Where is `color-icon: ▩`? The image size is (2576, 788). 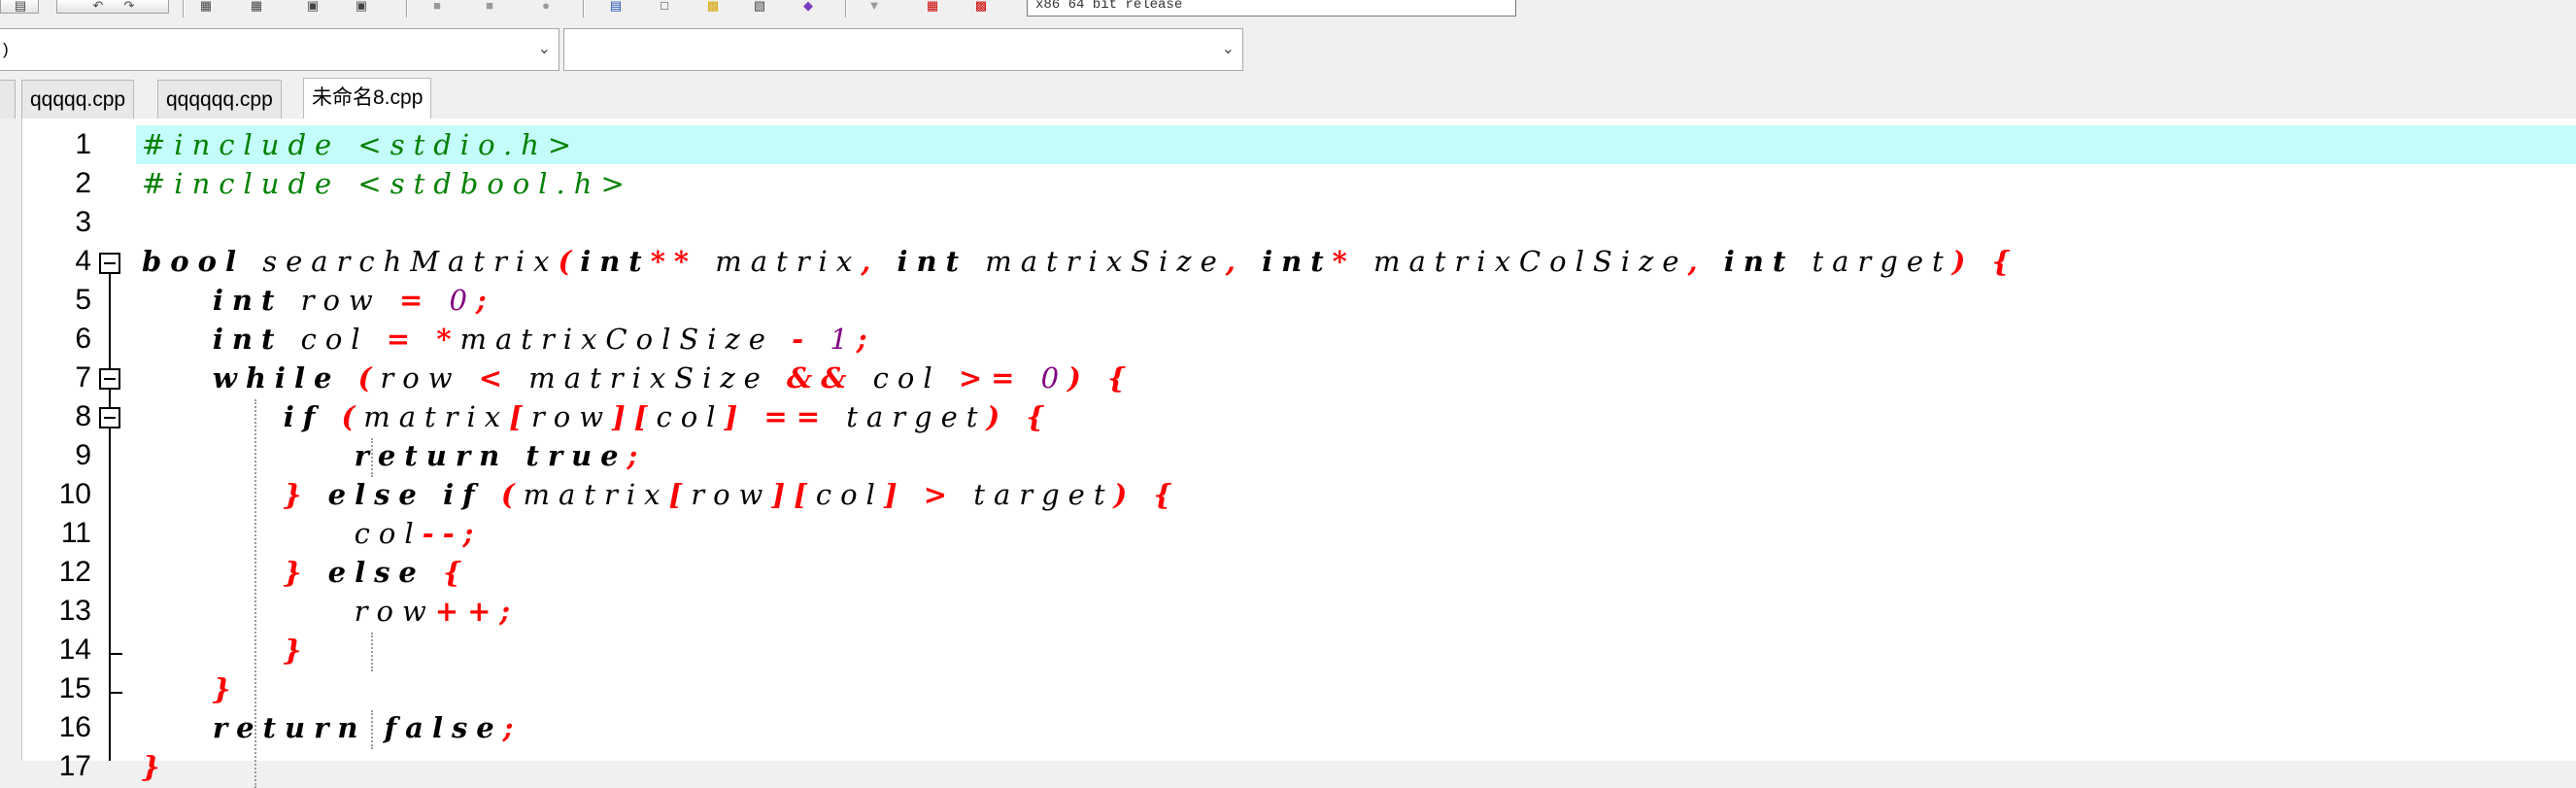
color-icon: ▩ is located at coordinates (981, 7).